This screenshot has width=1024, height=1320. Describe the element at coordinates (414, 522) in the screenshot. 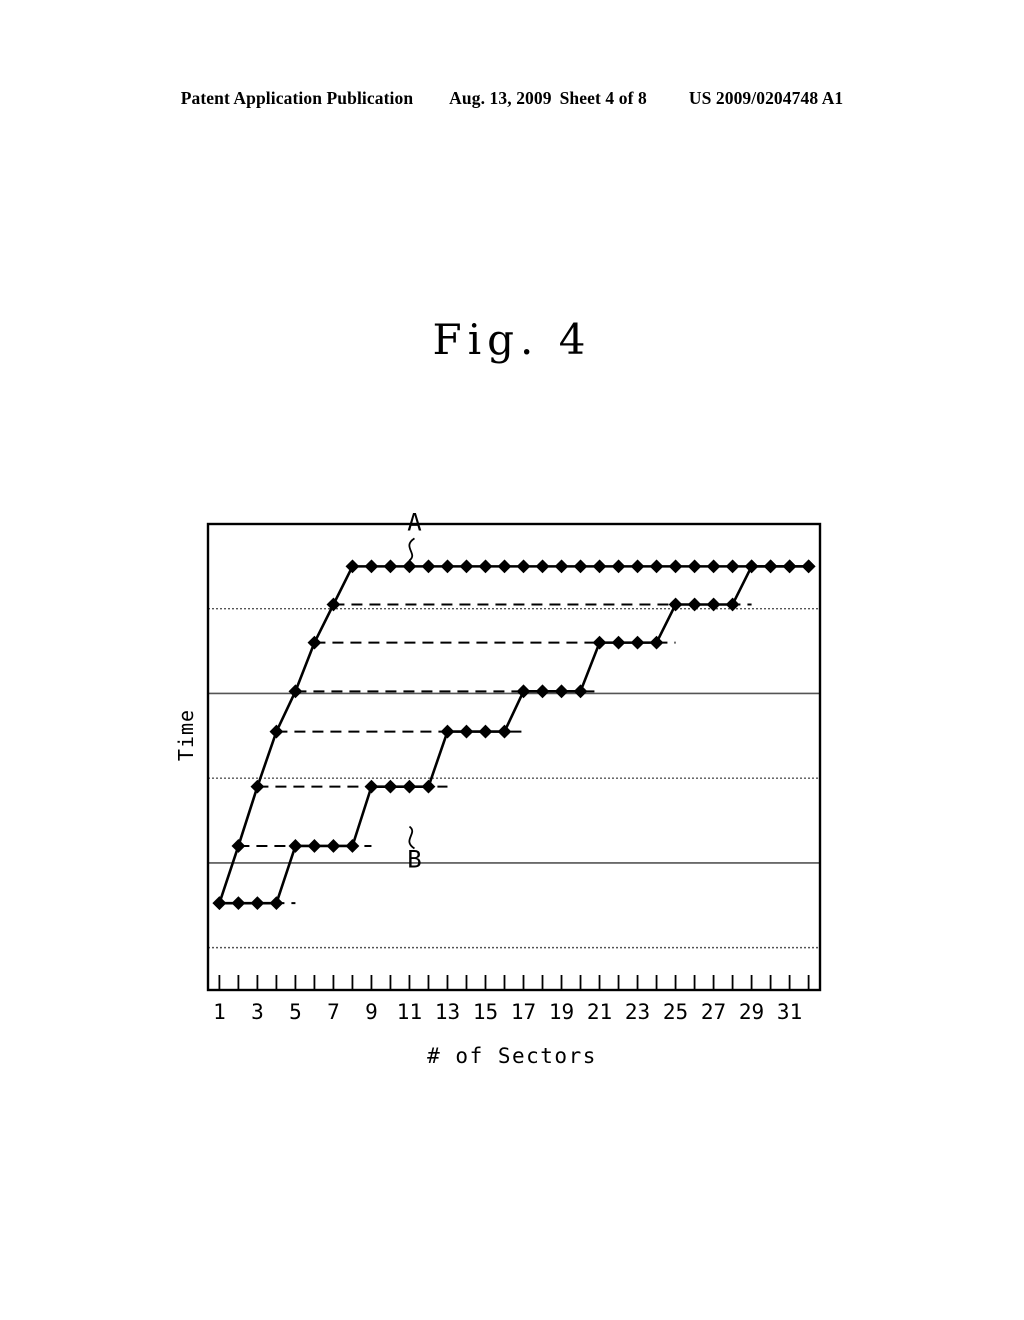

I see `callout-label-A: A` at that location.